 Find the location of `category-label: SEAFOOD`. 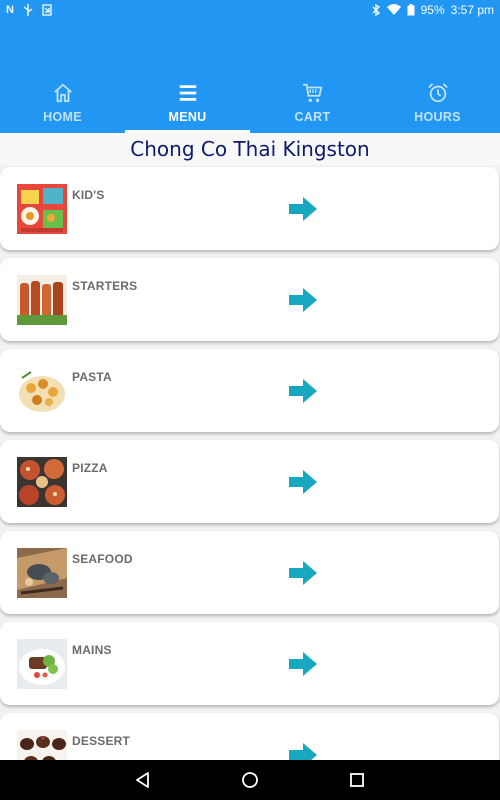

category-label: SEAFOOD is located at coordinates (102, 559).